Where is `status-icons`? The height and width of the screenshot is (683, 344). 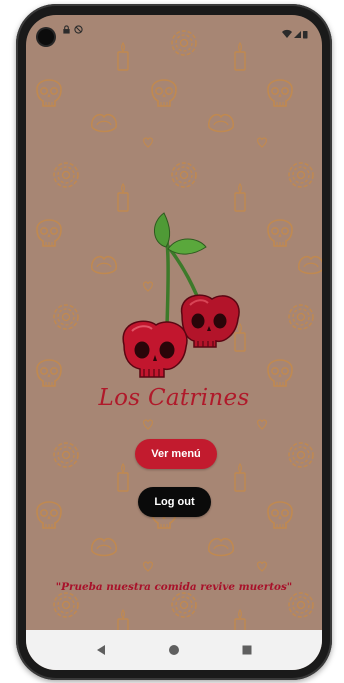
status-icons is located at coordinates (295, 33).